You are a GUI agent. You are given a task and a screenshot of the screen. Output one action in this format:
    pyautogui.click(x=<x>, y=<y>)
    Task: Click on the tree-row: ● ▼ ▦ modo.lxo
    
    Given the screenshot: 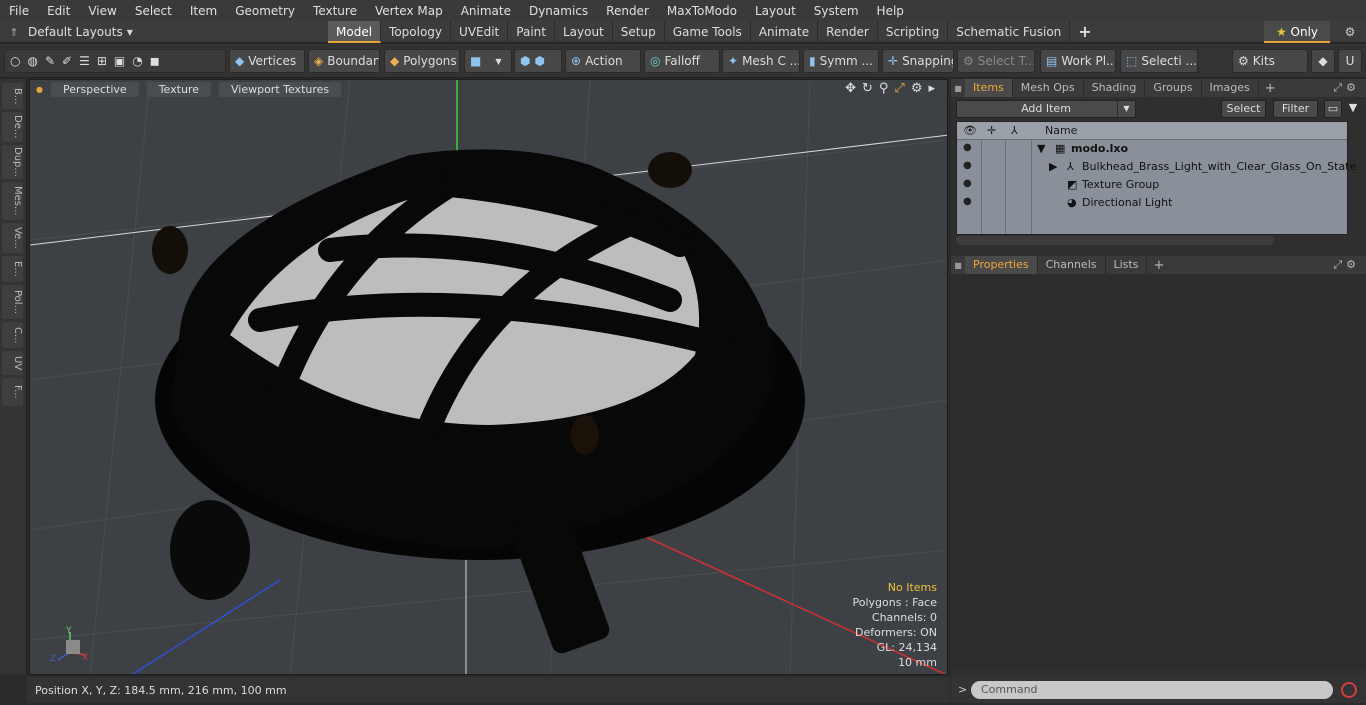 What is the action you would take?
    pyautogui.click(x=1152, y=149)
    